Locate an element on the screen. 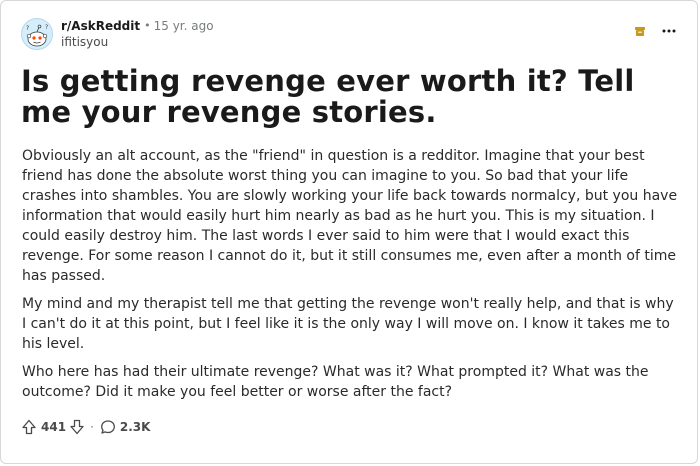 The image size is (700, 466). reddit-snoo-icon: ? ? is located at coordinates (37, 35).